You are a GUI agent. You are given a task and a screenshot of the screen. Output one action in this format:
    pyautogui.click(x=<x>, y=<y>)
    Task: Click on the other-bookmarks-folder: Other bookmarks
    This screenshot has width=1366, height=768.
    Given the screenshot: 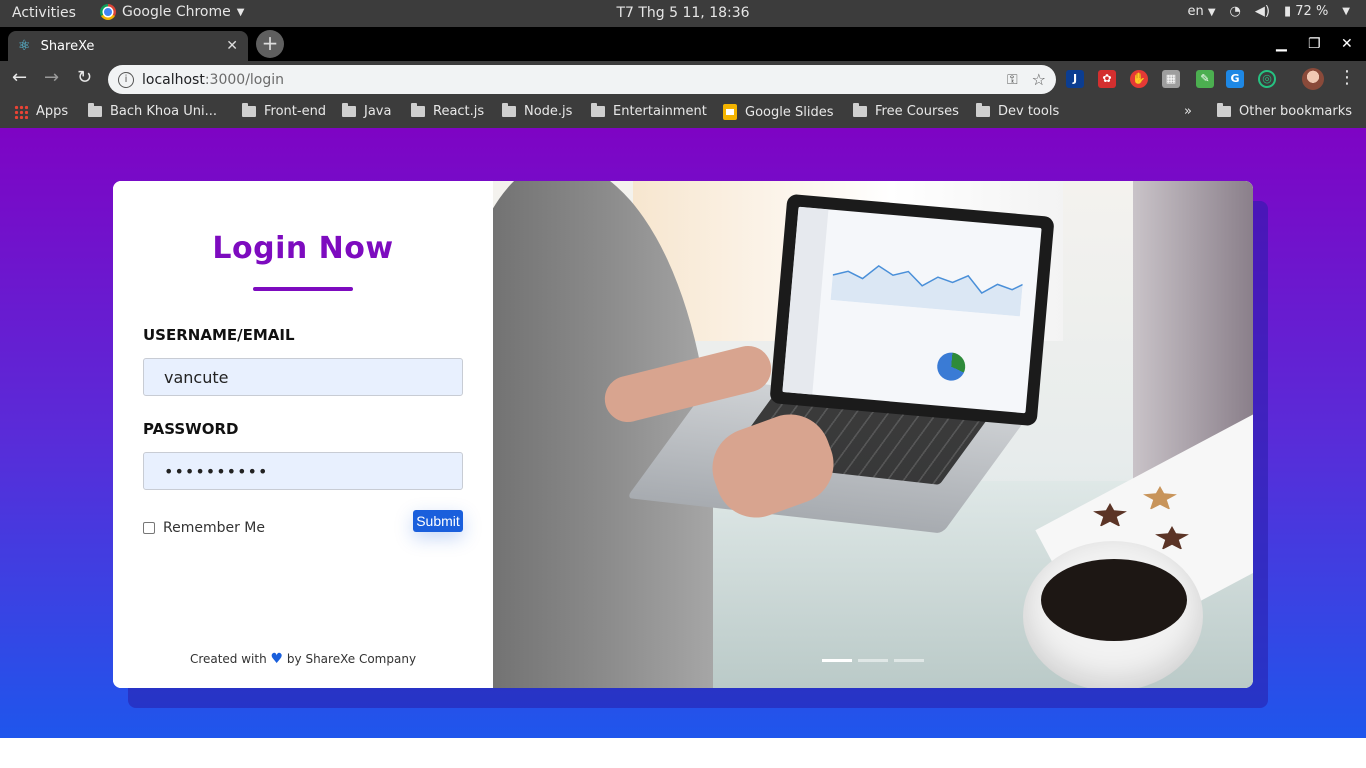 What is the action you would take?
    pyautogui.click(x=1285, y=111)
    